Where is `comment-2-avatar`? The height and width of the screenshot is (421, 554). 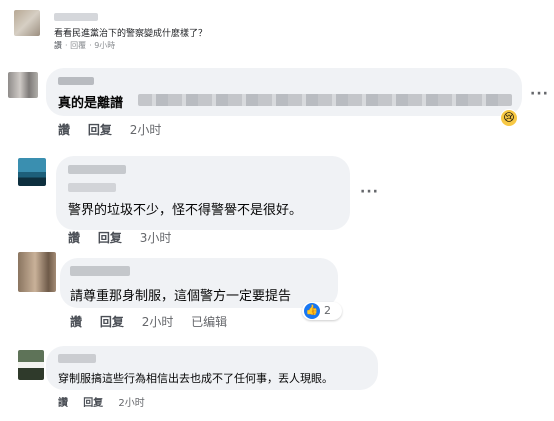
comment-2-avatar is located at coordinates (32, 172).